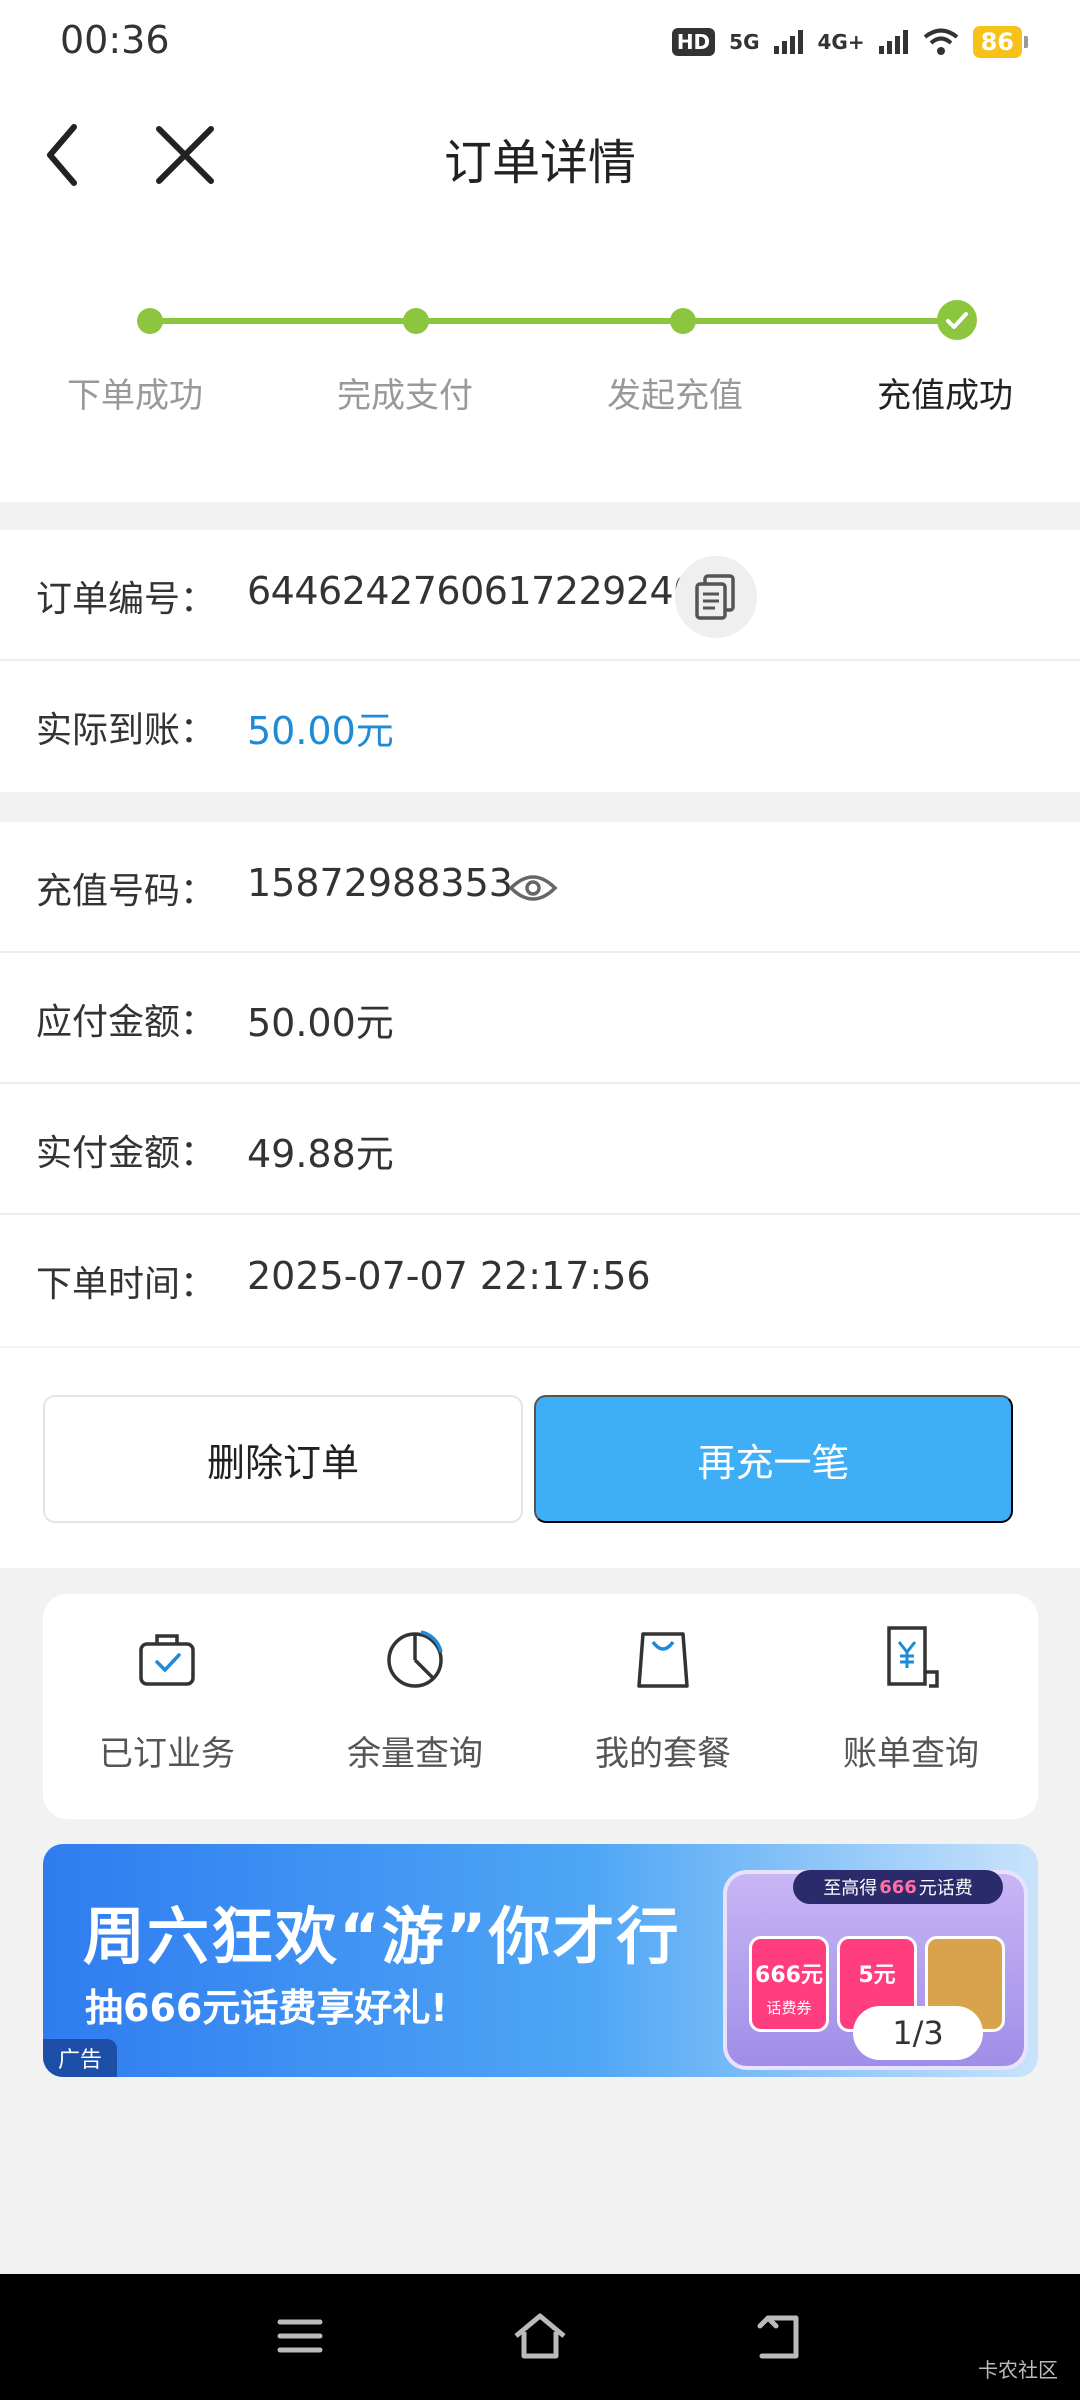 Image resolution: width=1080 pixels, height=2400 pixels. Describe the element at coordinates (320, 731) in the screenshot. I see `received-amount-value: 50.00元` at that location.